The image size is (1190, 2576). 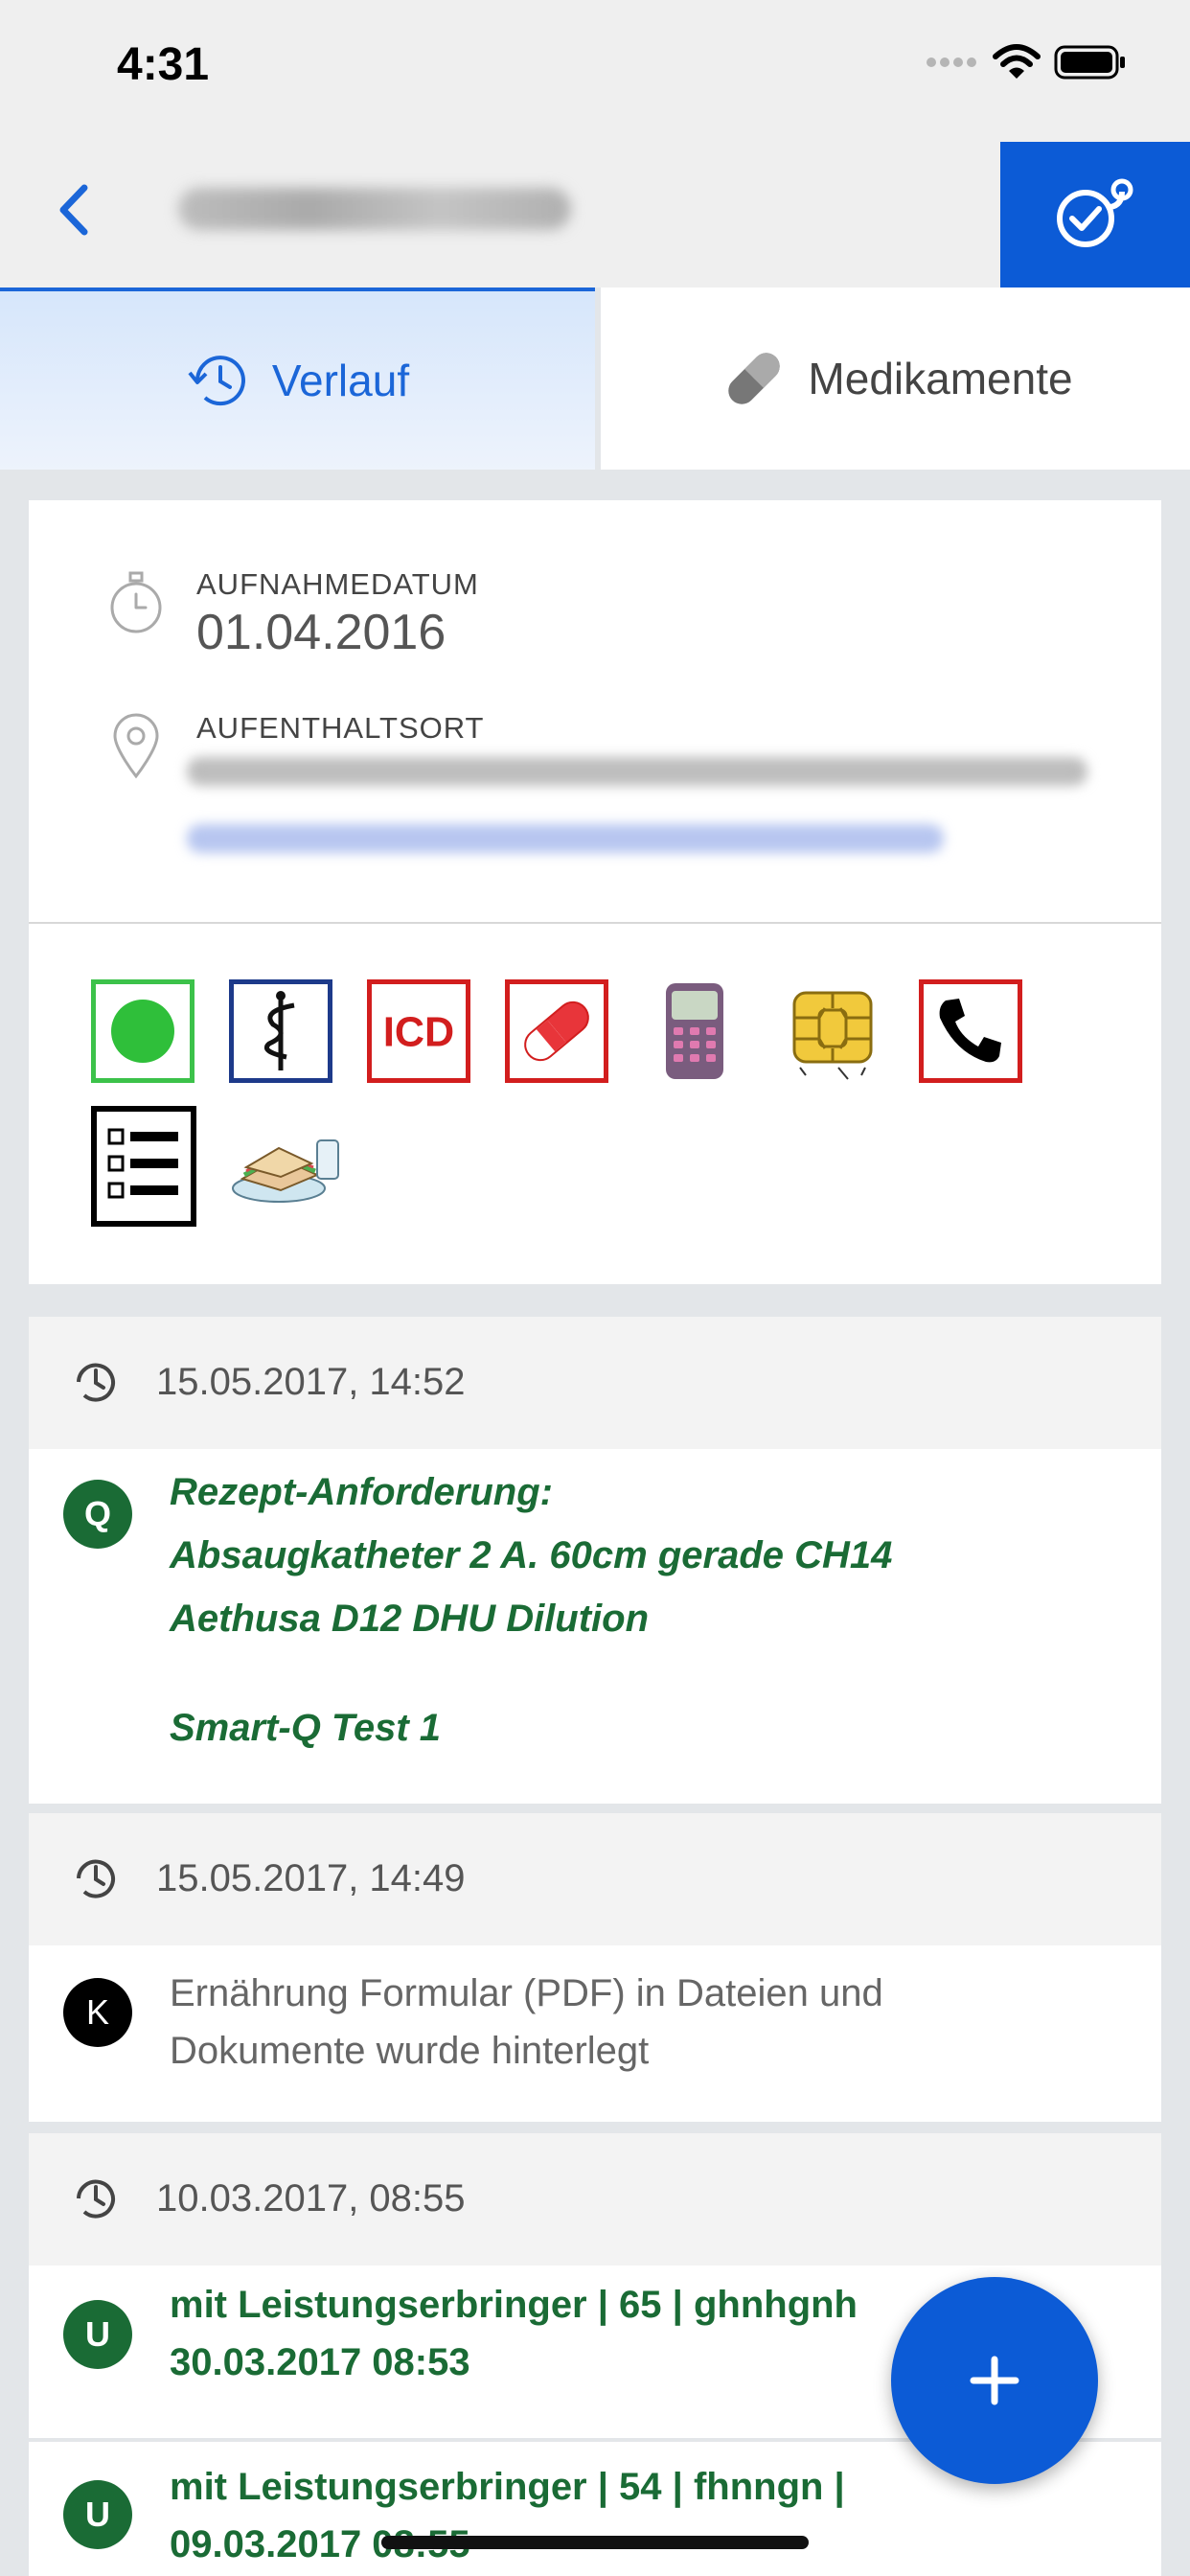 I want to click on status-green-icon, so click(x=143, y=1031).